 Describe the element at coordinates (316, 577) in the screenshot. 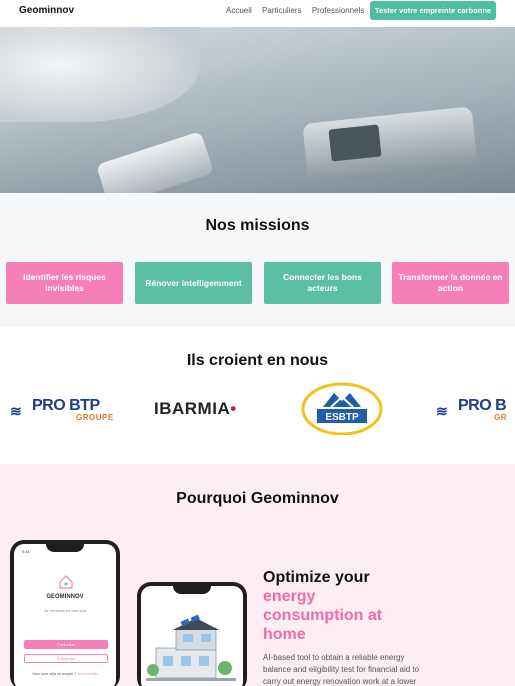

I see `why-heading-black: Optimize your` at that location.